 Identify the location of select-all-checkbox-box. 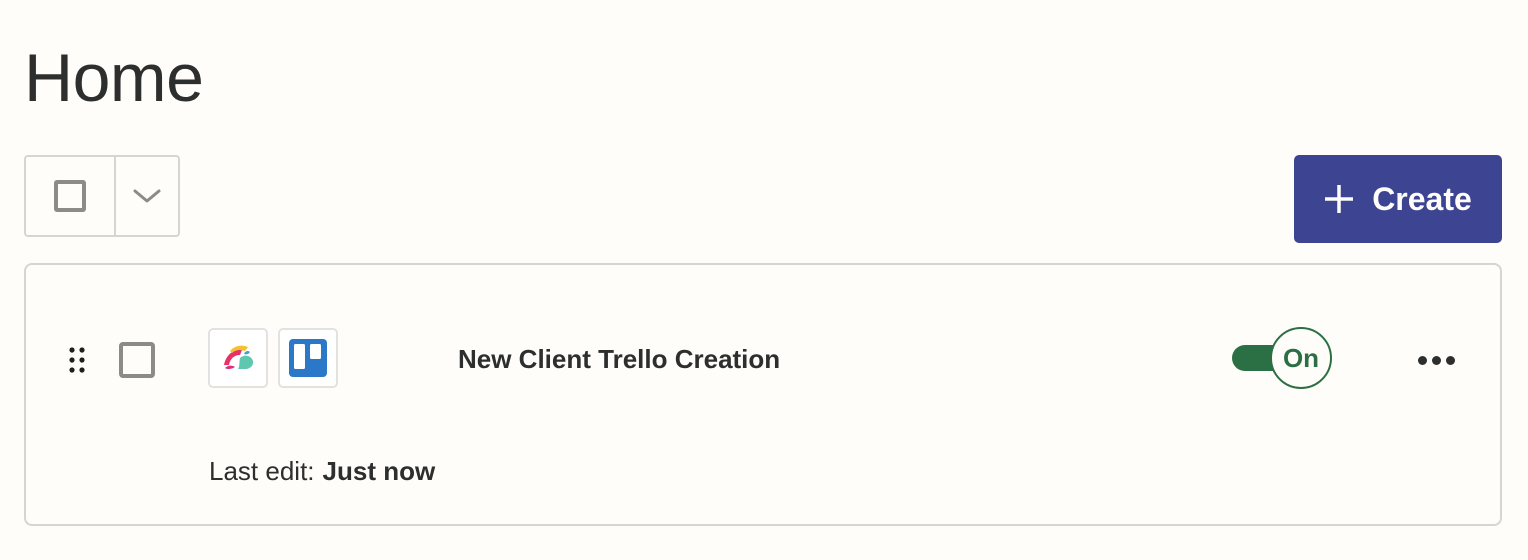
(70, 196).